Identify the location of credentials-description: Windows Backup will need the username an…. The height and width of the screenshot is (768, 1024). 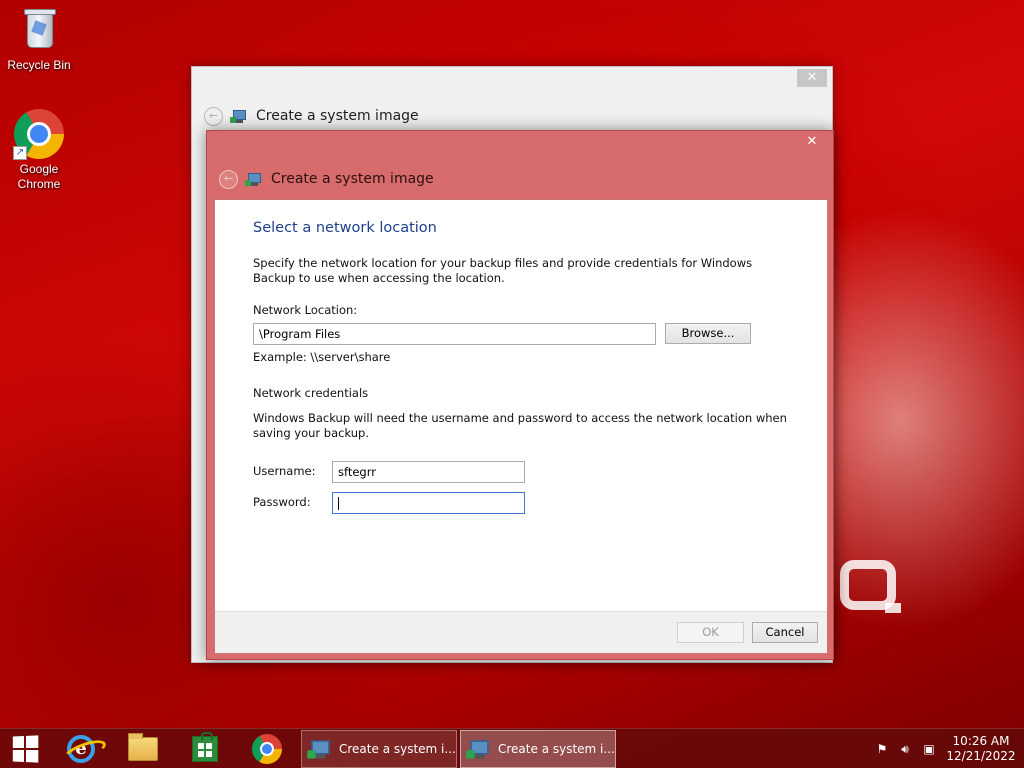
(520, 425).